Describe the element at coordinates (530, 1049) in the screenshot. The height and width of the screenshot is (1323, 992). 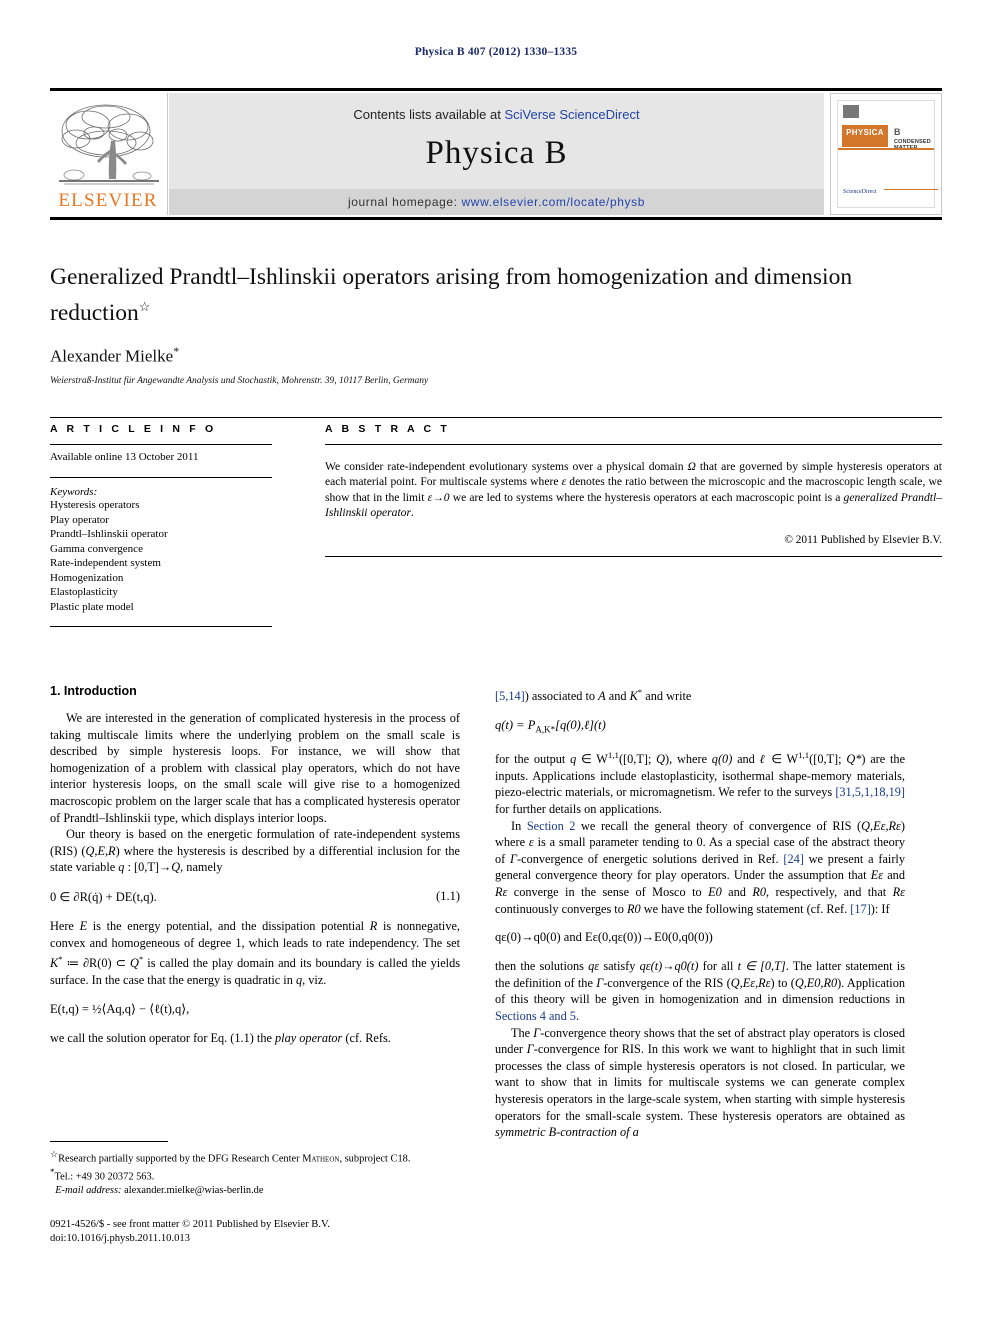
I see `gamma-symbol: Γ` at that location.